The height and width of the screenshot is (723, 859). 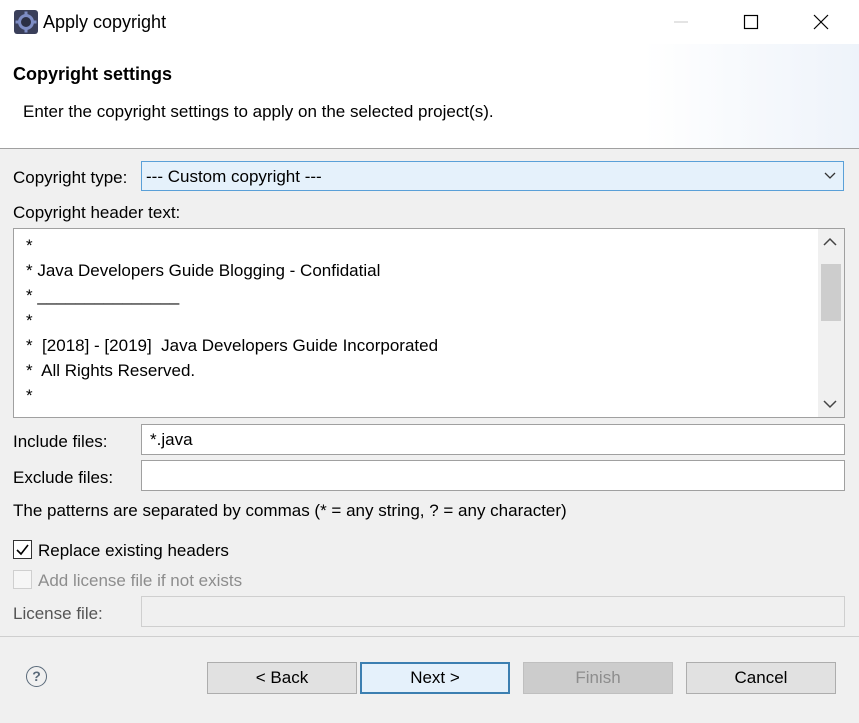 What do you see at coordinates (97, 212) in the screenshot?
I see `header-text-label: Copyright header text:` at bounding box center [97, 212].